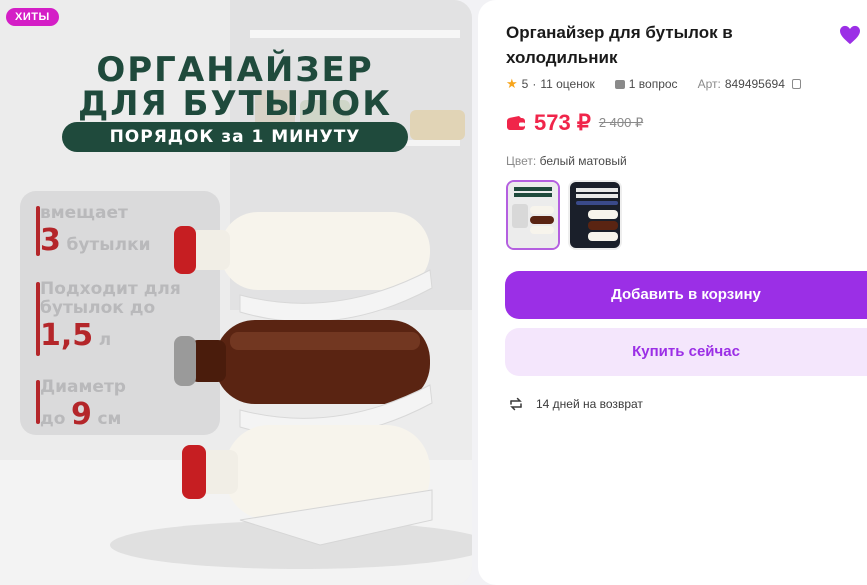 The height and width of the screenshot is (585, 867). I want to click on stat-volume-unit: л, so click(105, 340).